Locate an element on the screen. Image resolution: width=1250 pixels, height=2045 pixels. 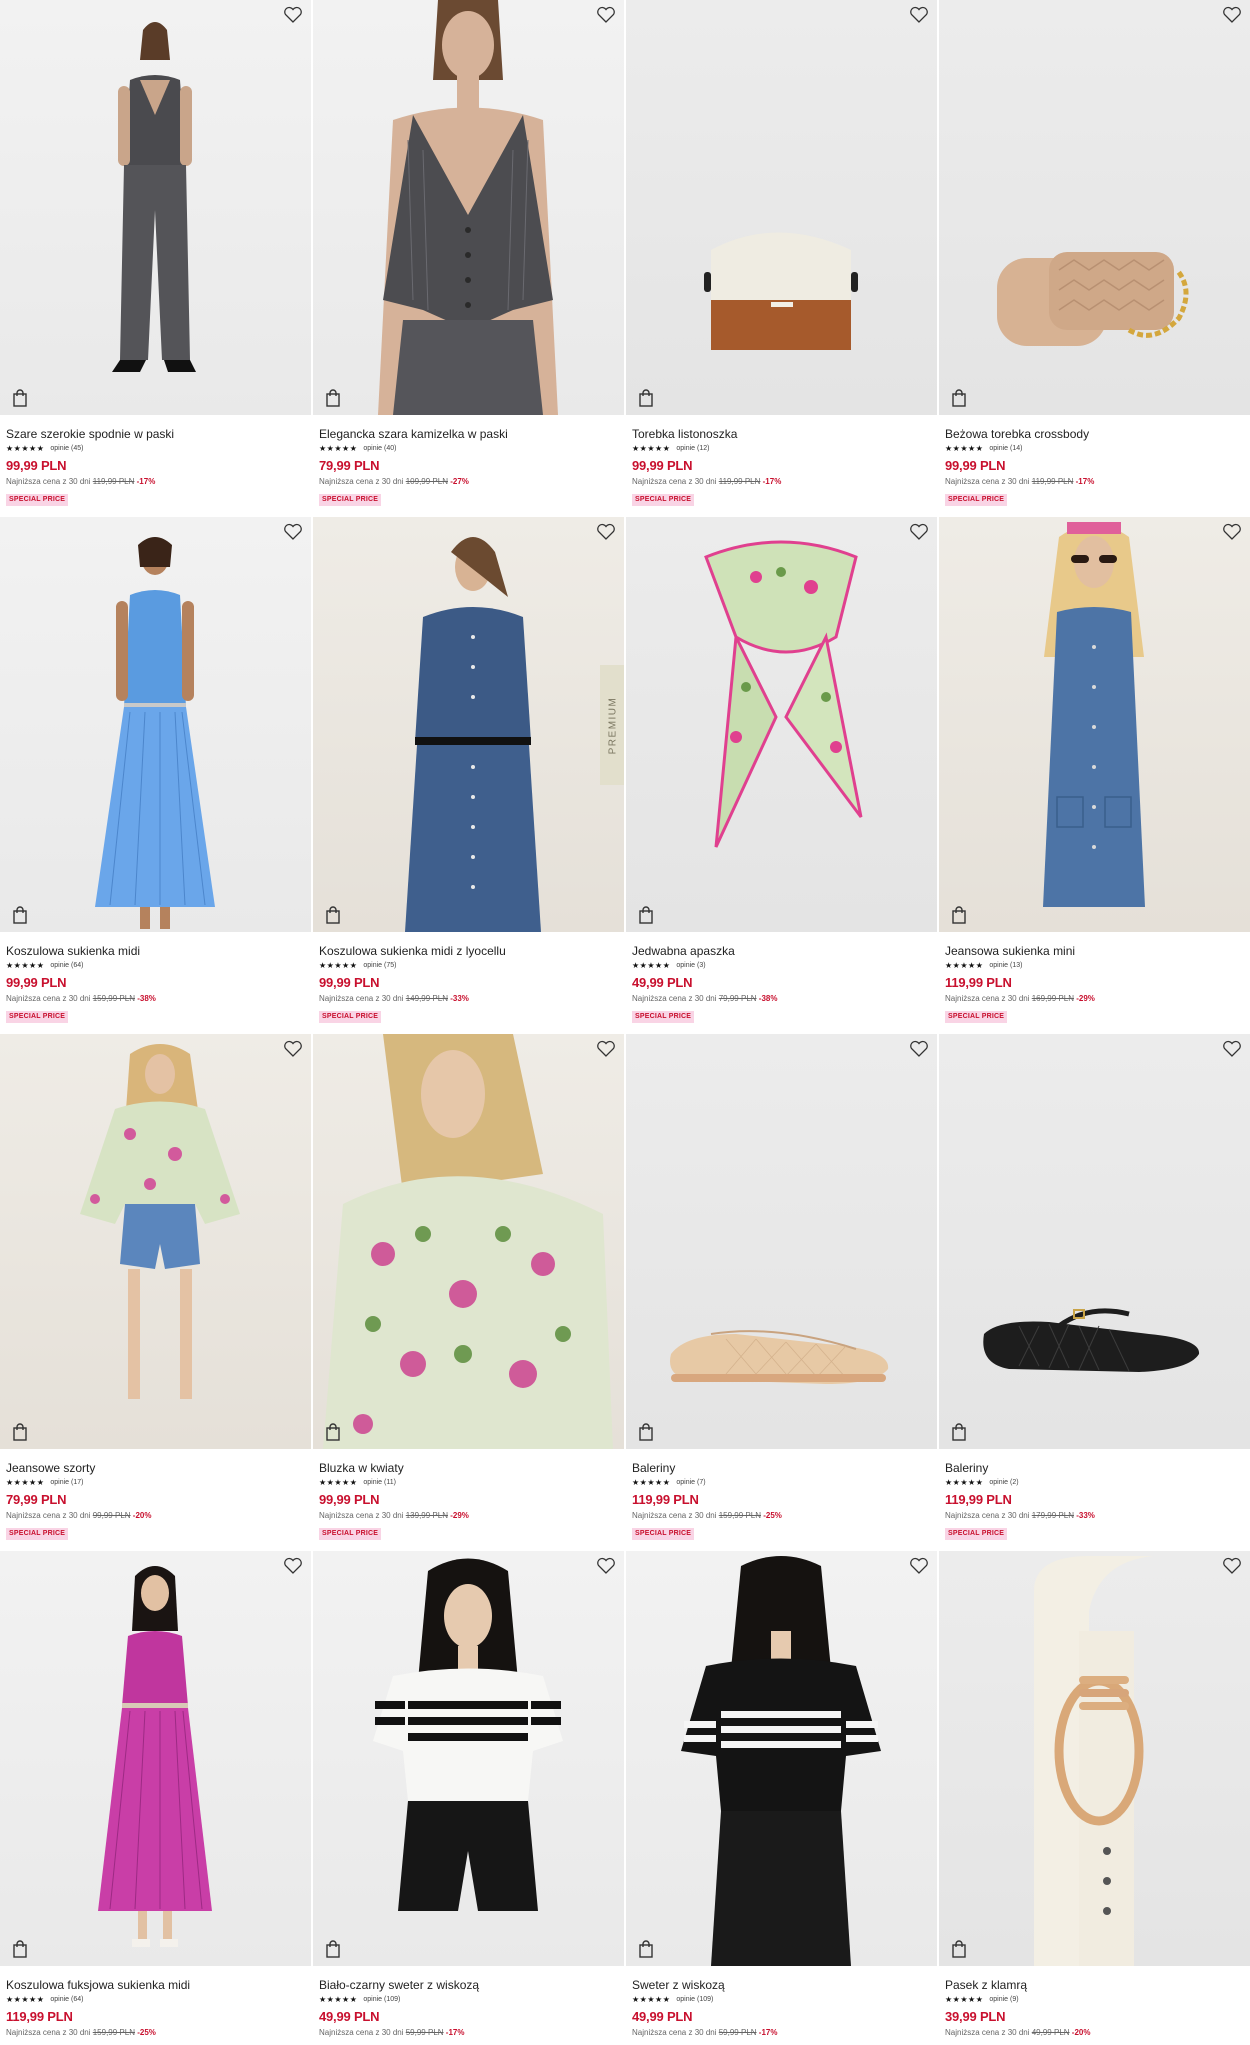
product-name: Jeansowa sukienka mini is located at coordinates (1094, 951).